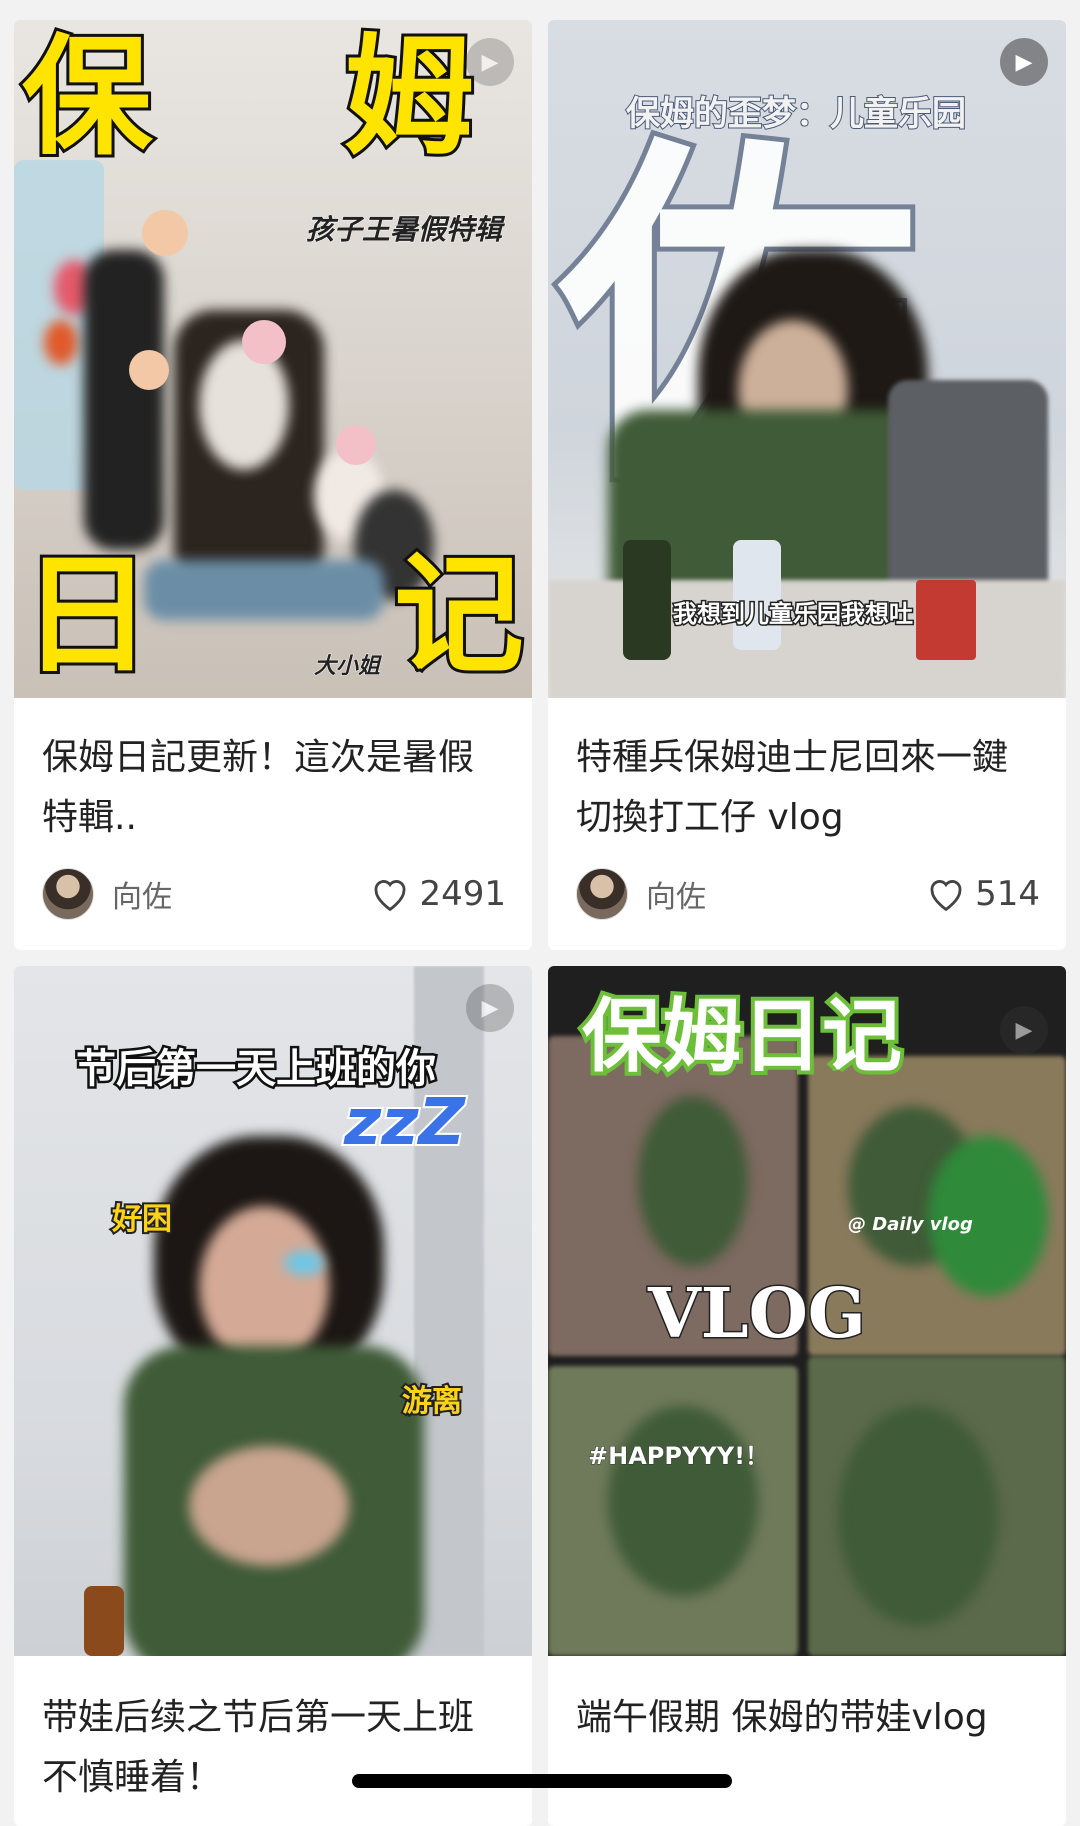 This screenshot has height=1826, width=1080. Describe the element at coordinates (808, 788) in the screenshot. I see `video-title: 特種兵保姆迪士尼回來一鍵切換打工仔 vlog` at that location.